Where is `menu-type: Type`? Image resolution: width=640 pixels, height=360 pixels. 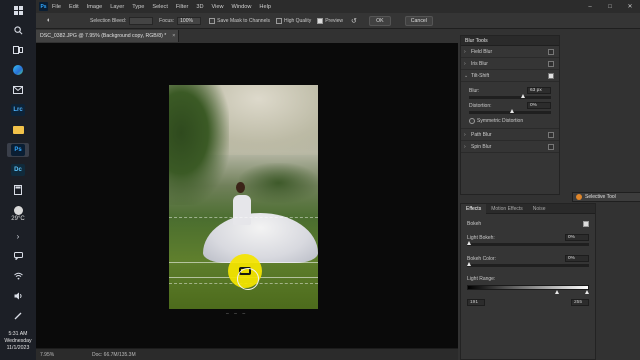 menu-type: Type is located at coordinates (138, 7).